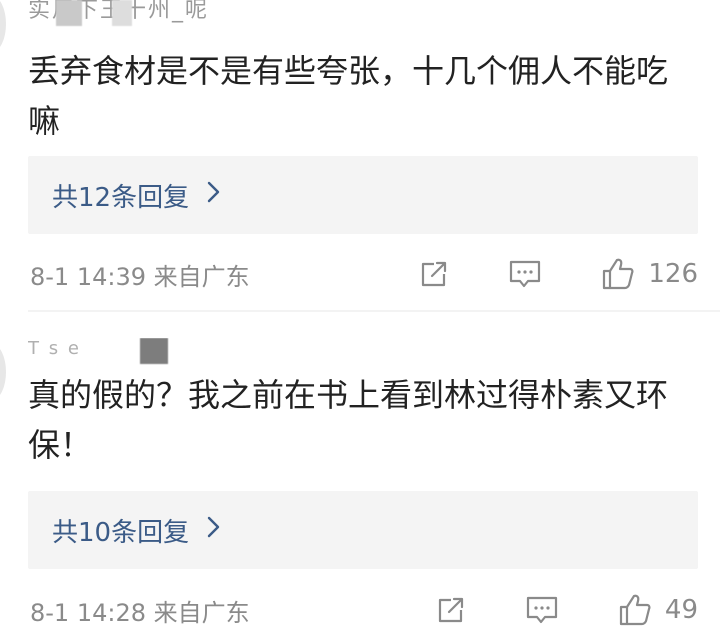 Image resolution: width=720 pixels, height=630 pixels. I want to click on comment-actions: 126, so click(558, 274).